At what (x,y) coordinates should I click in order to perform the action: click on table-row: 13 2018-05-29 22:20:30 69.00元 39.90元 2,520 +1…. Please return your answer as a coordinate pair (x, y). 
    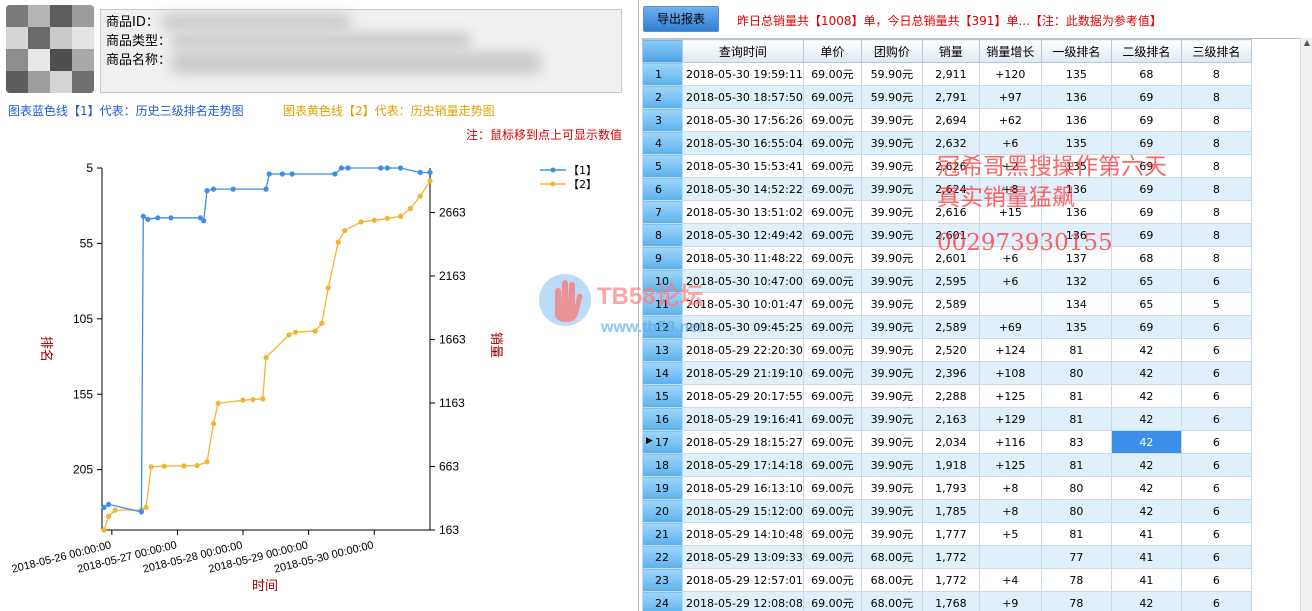
    Looking at the image, I should click on (947, 350).